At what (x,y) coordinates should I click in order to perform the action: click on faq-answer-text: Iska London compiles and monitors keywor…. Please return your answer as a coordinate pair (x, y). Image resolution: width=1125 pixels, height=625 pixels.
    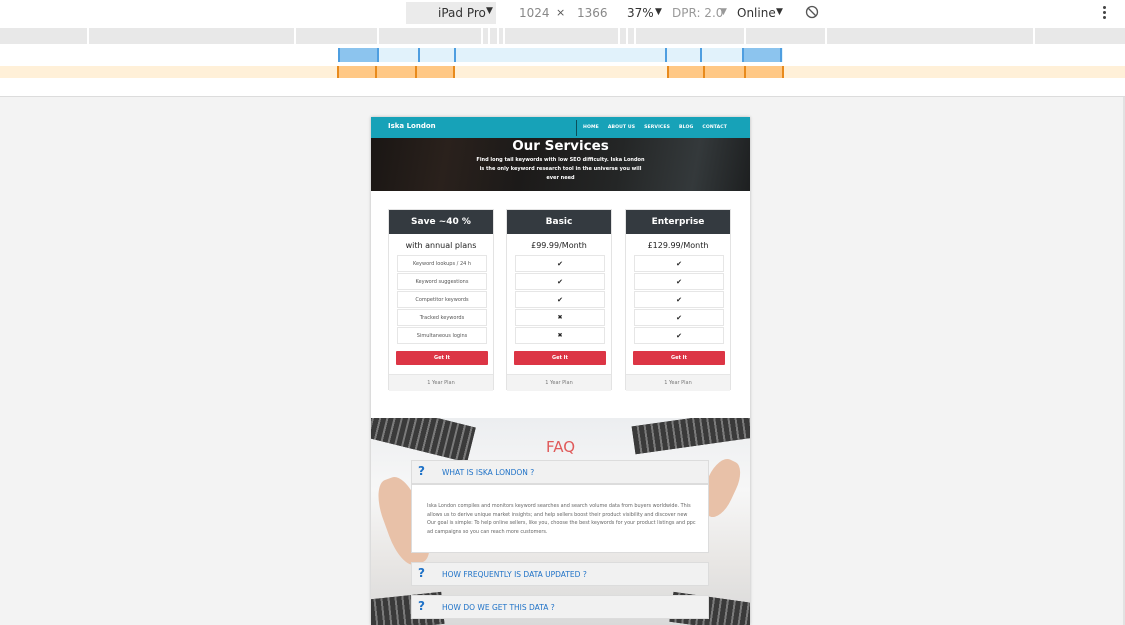
    Looking at the image, I should click on (561, 519).